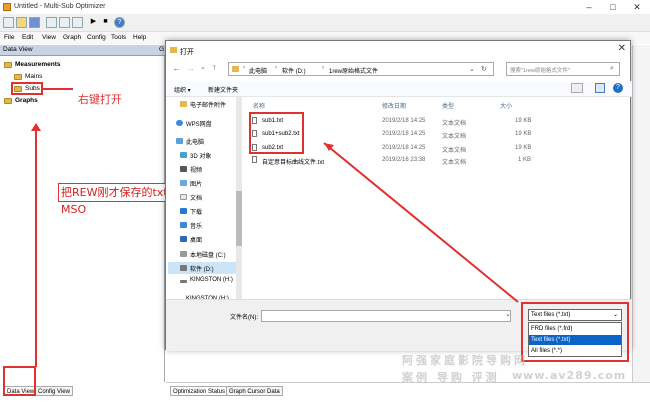 The height and width of the screenshot is (408, 650). I want to click on annotation-arrows, so click(421, 222).